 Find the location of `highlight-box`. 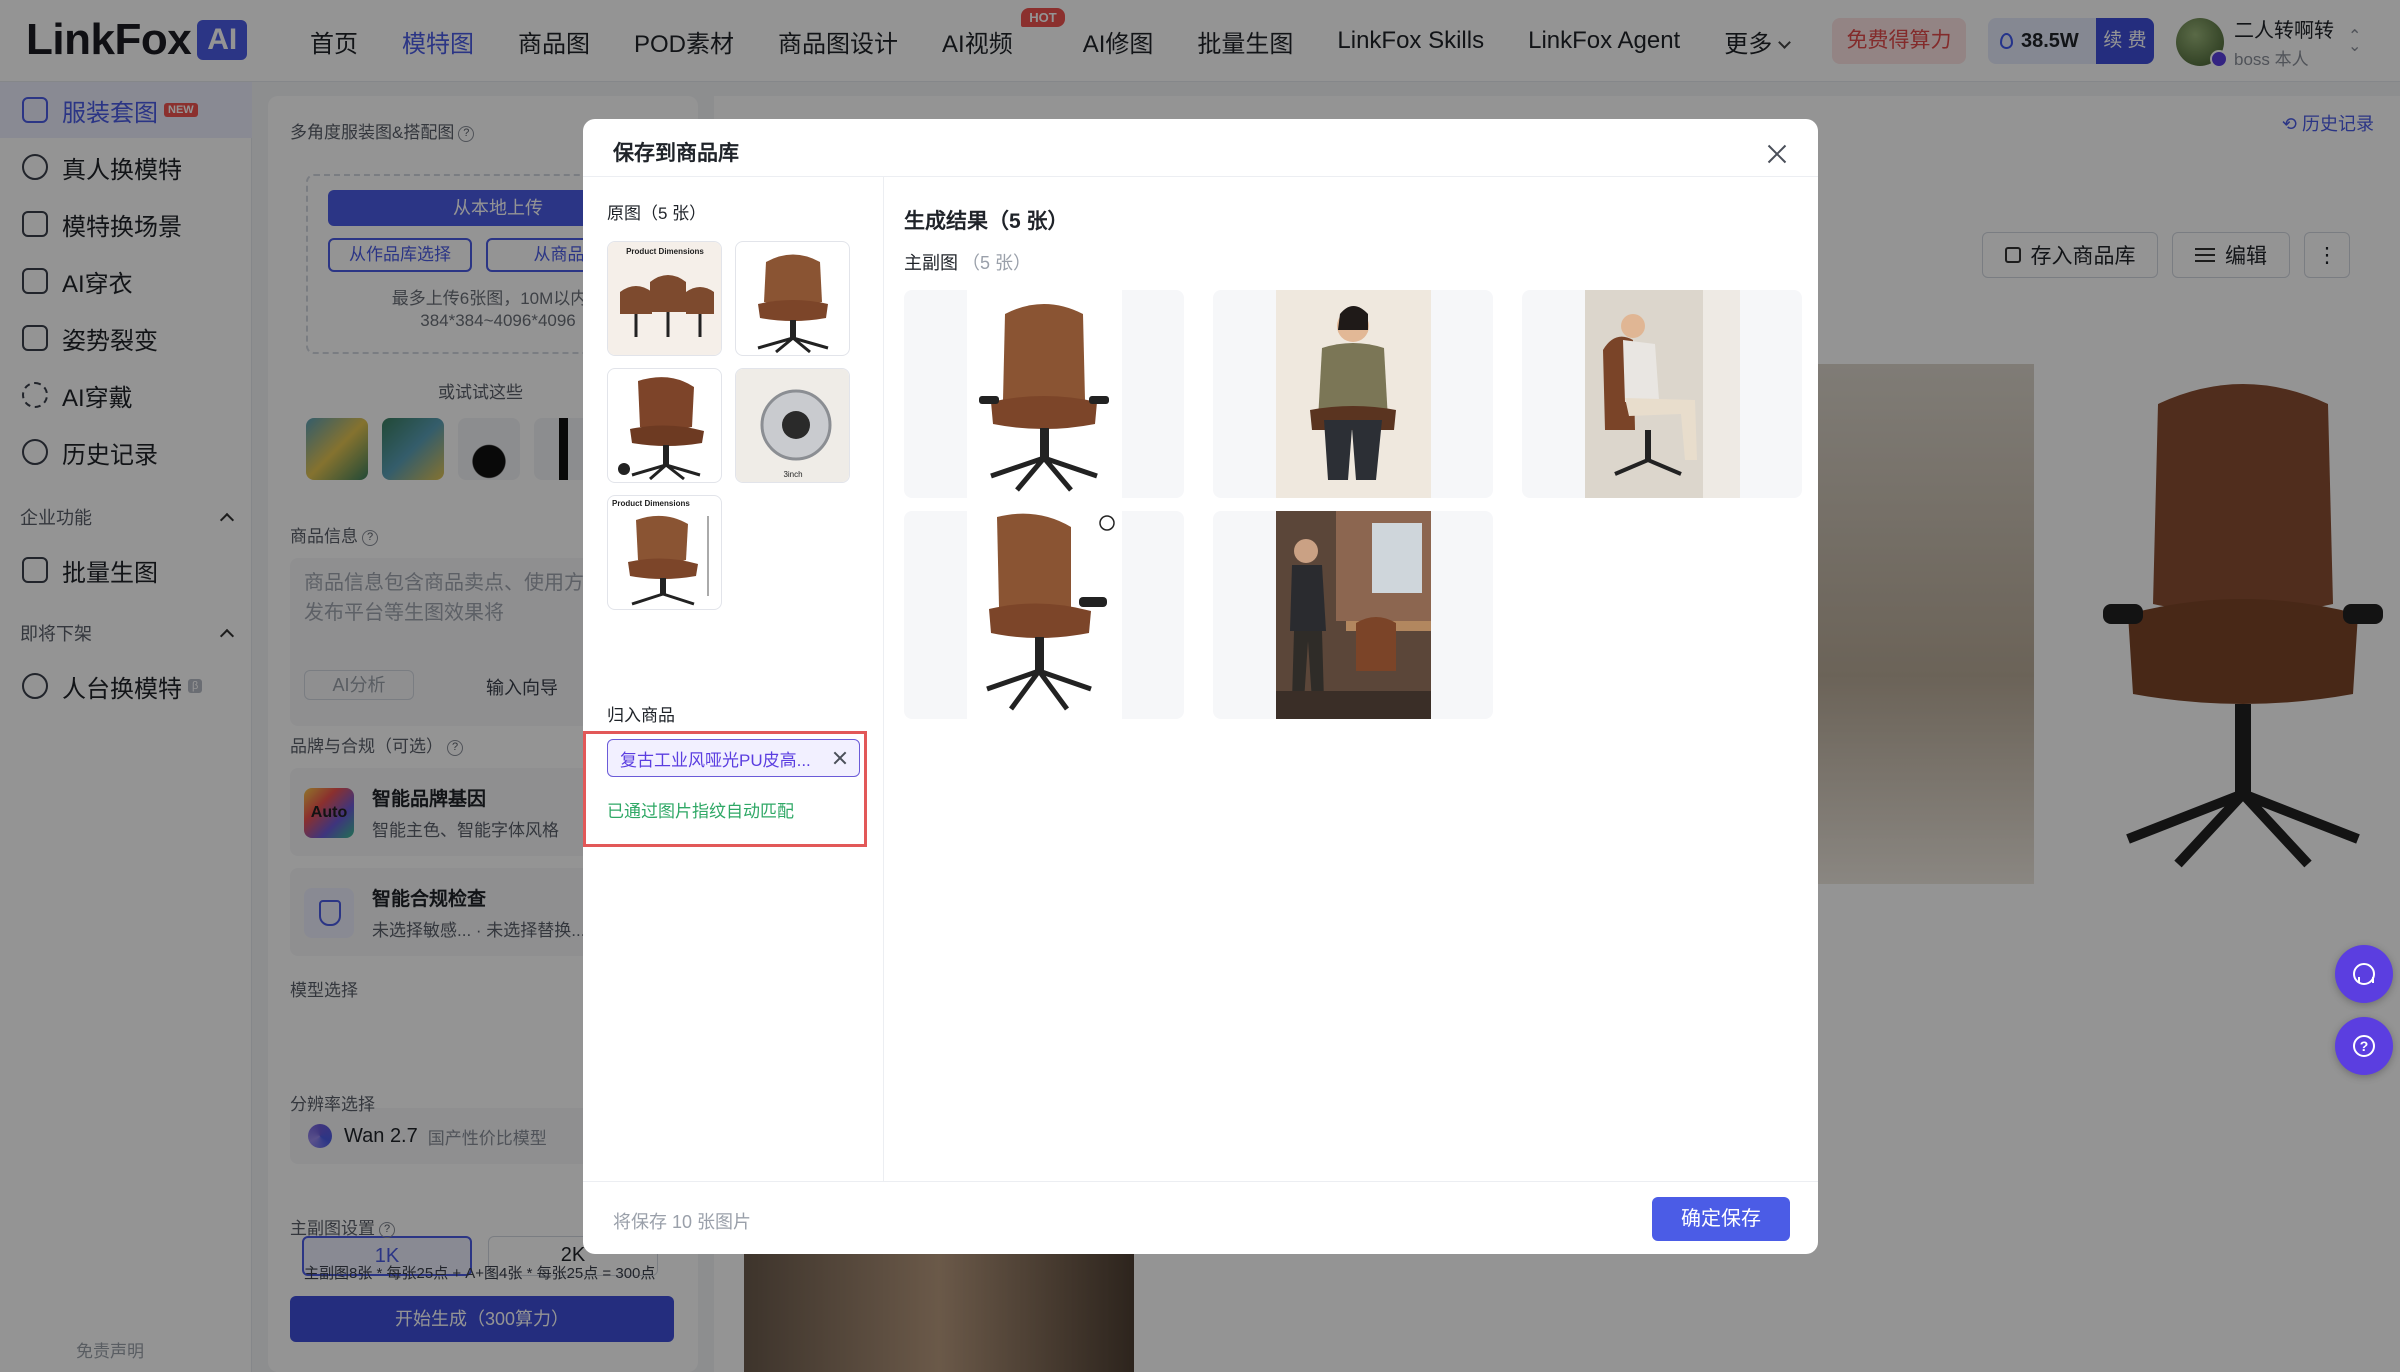

highlight-box is located at coordinates (725, 789).